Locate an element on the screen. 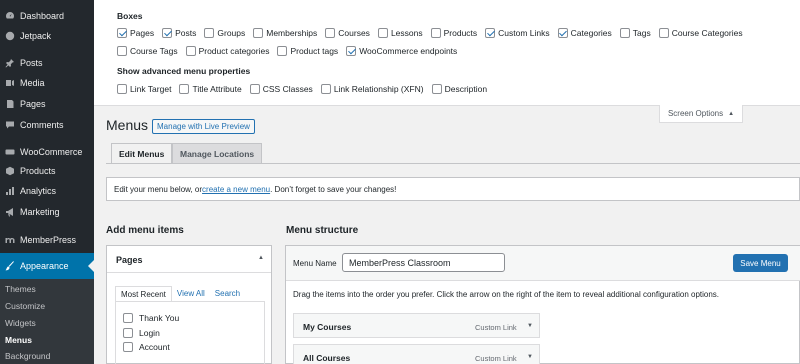 The image size is (800, 364). checkbox-groups: Groups is located at coordinates (224, 33).